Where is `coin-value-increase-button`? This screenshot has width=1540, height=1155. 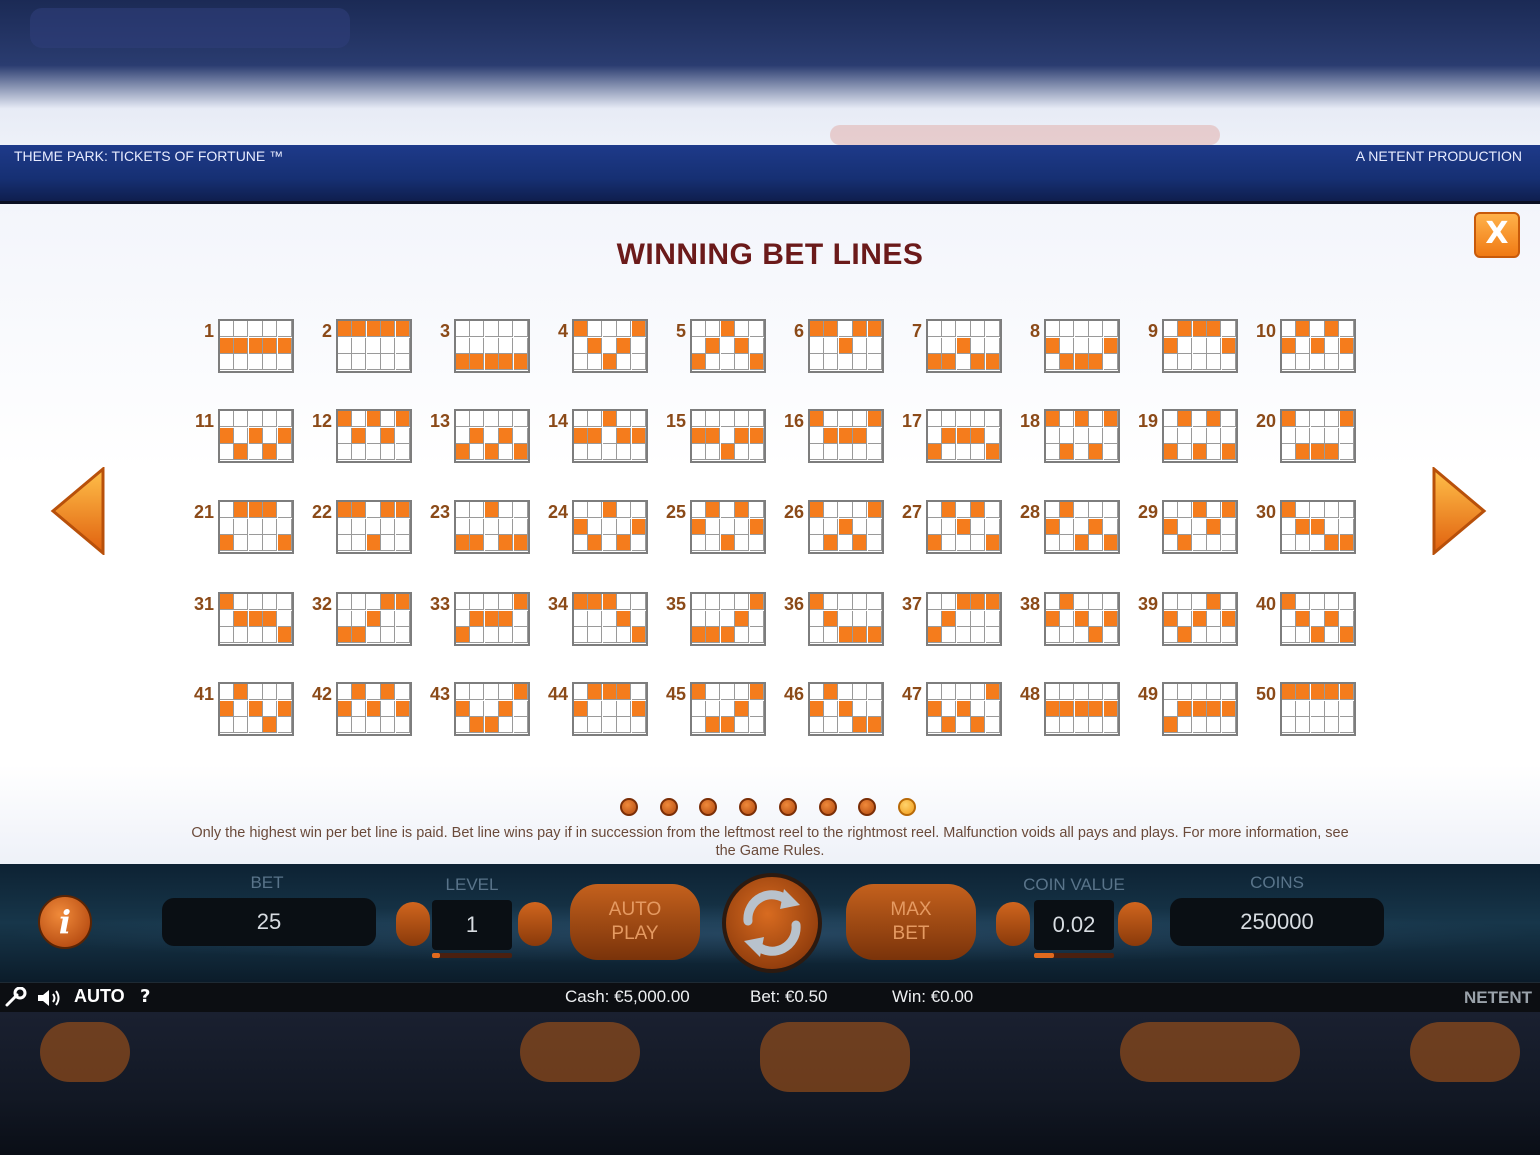
coin-value-increase-button is located at coordinates (1135, 924).